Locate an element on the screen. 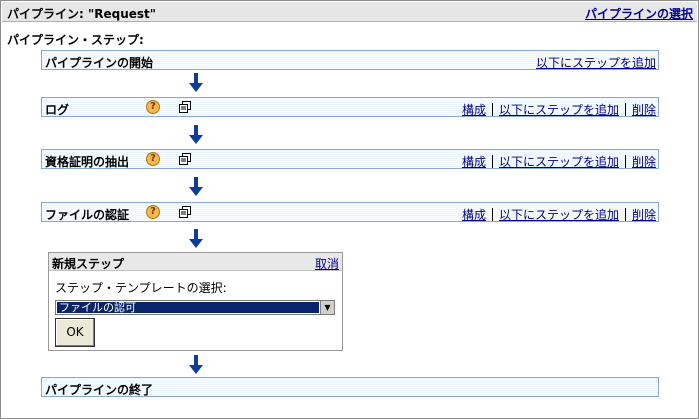 The width and height of the screenshot is (699, 419). select-pipeline-link: パイプラインの選択 is located at coordinates (639, 13).